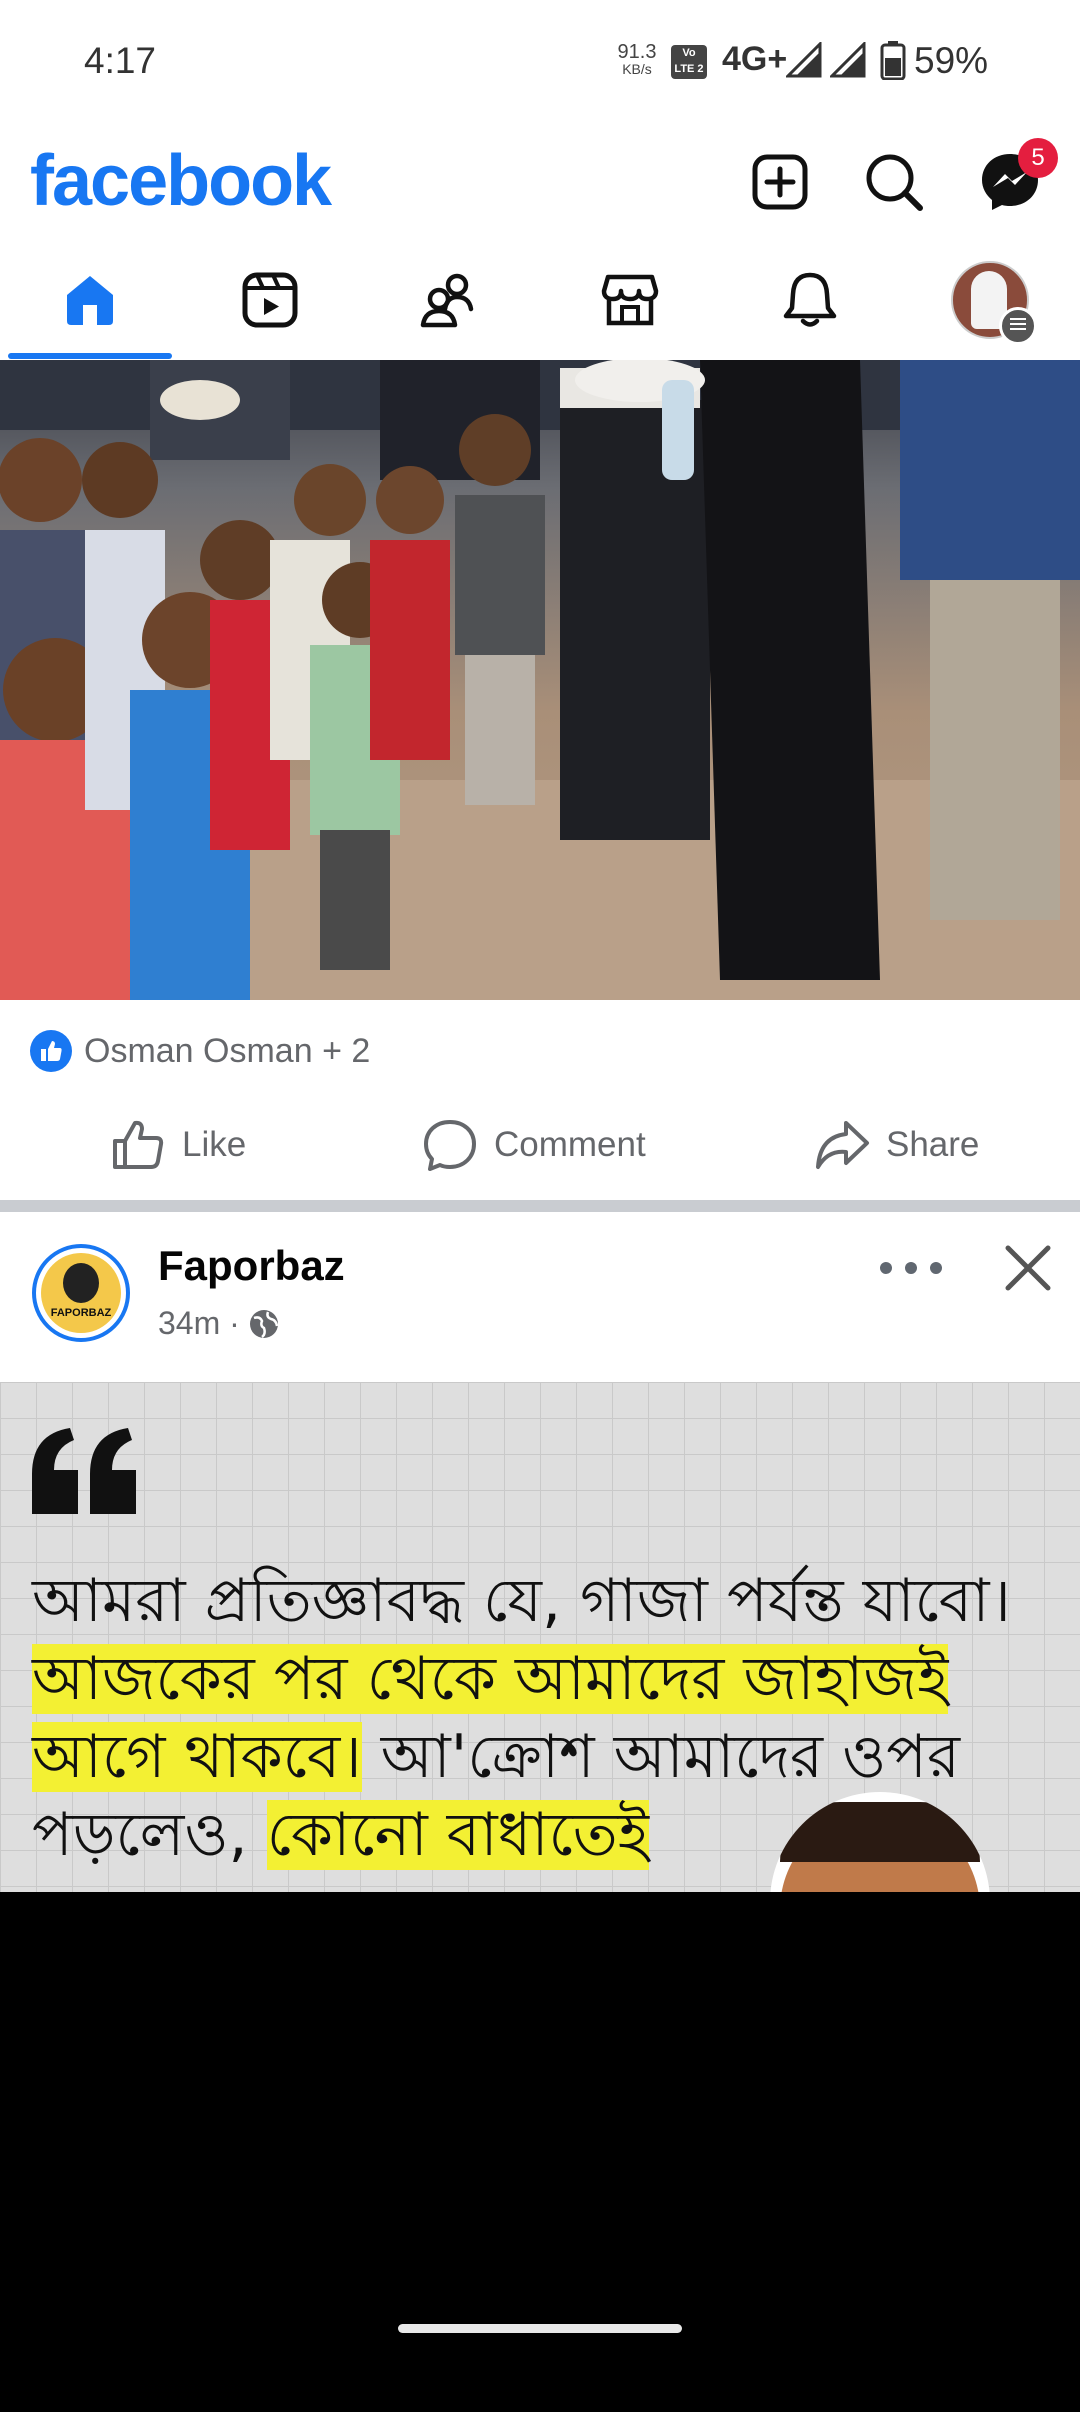  Describe the element at coordinates (1018, 326) in the screenshot. I see `menu-icon` at that location.